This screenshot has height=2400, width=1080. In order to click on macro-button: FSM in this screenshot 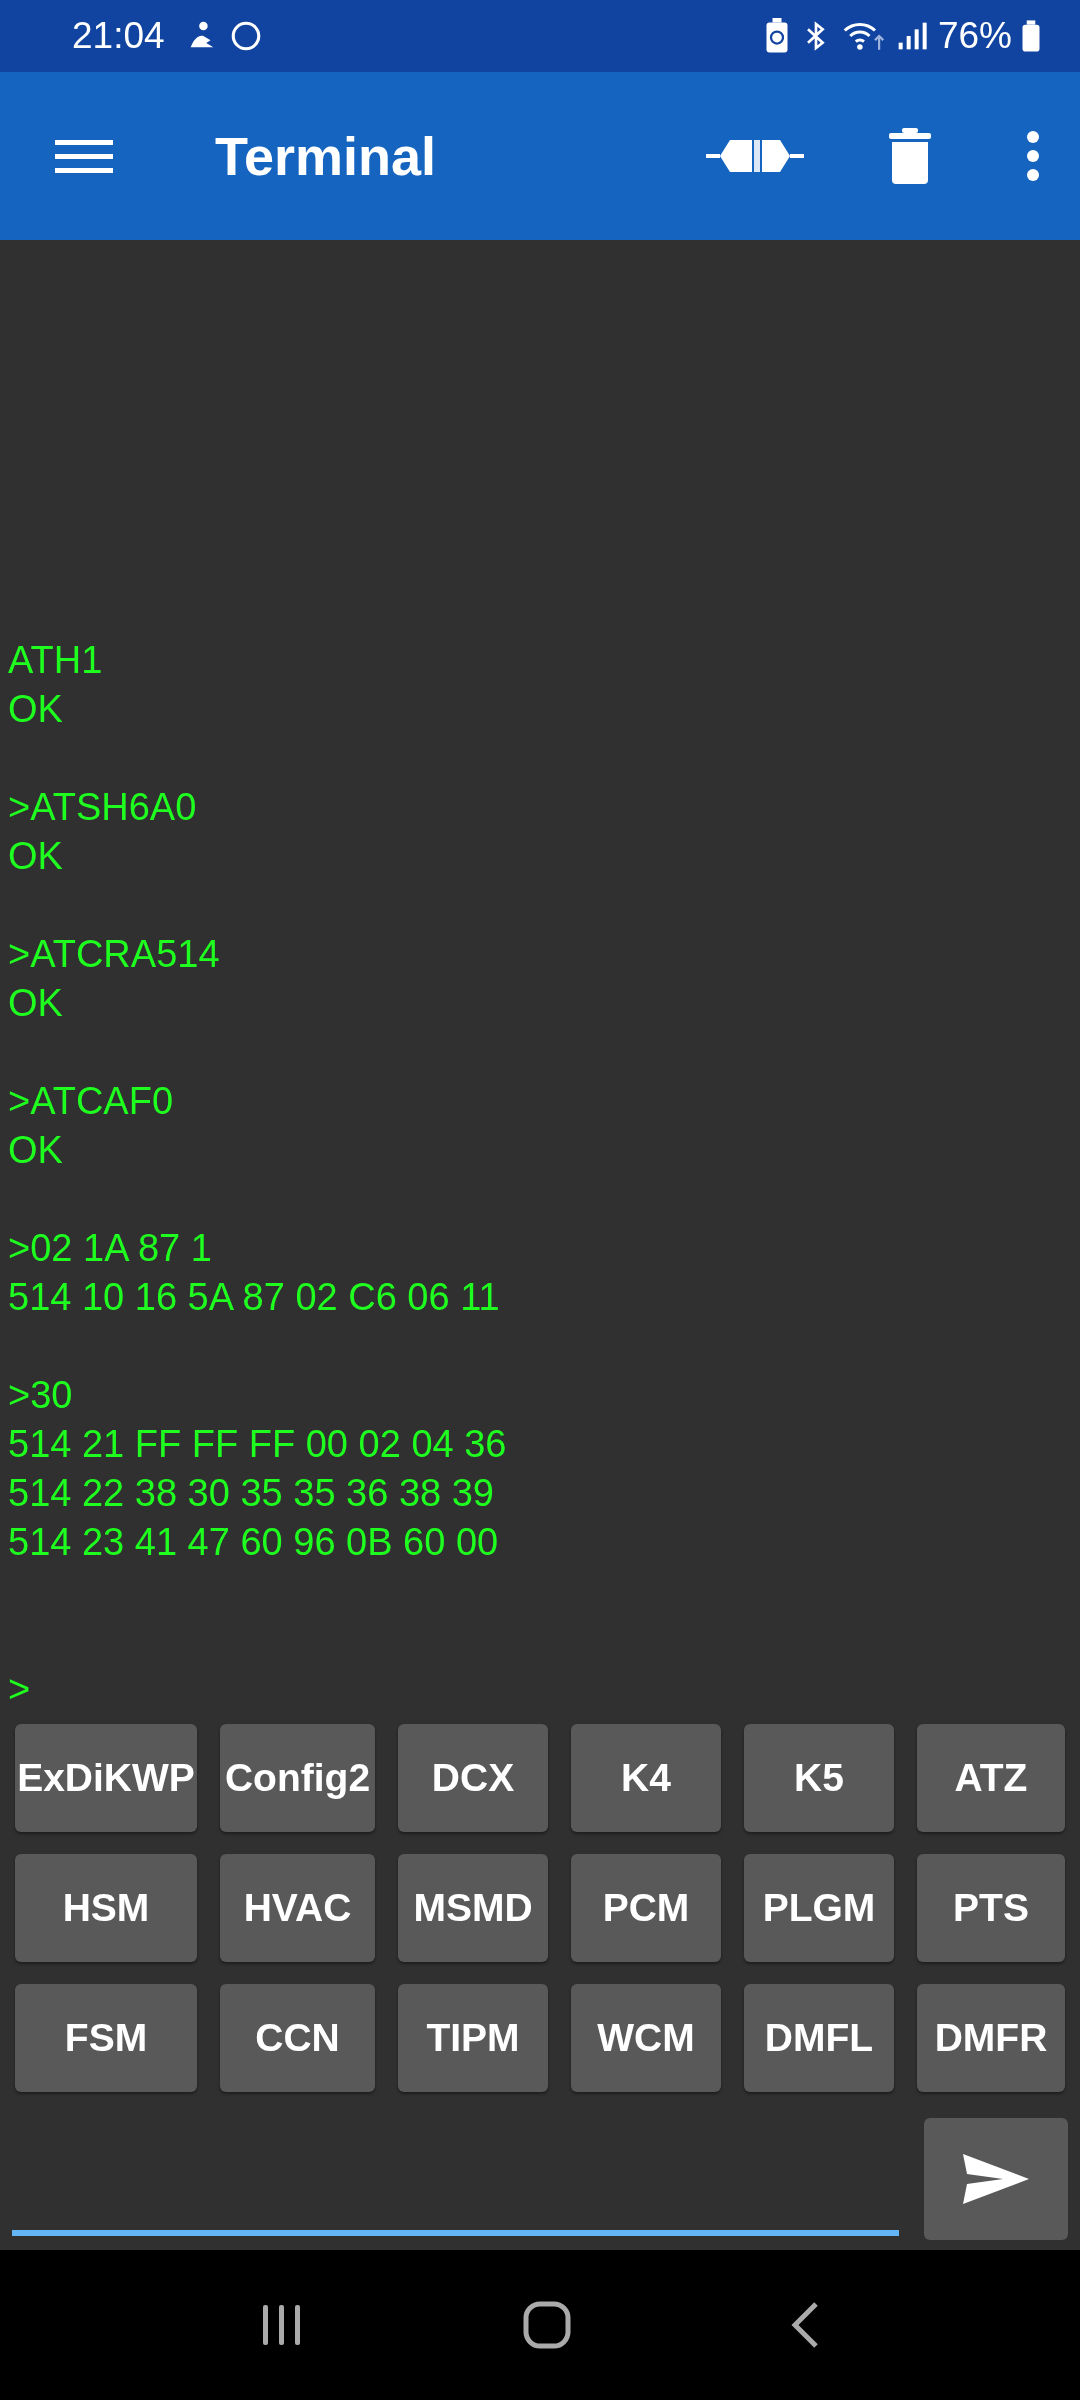, I will do `click(106, 2038)`.